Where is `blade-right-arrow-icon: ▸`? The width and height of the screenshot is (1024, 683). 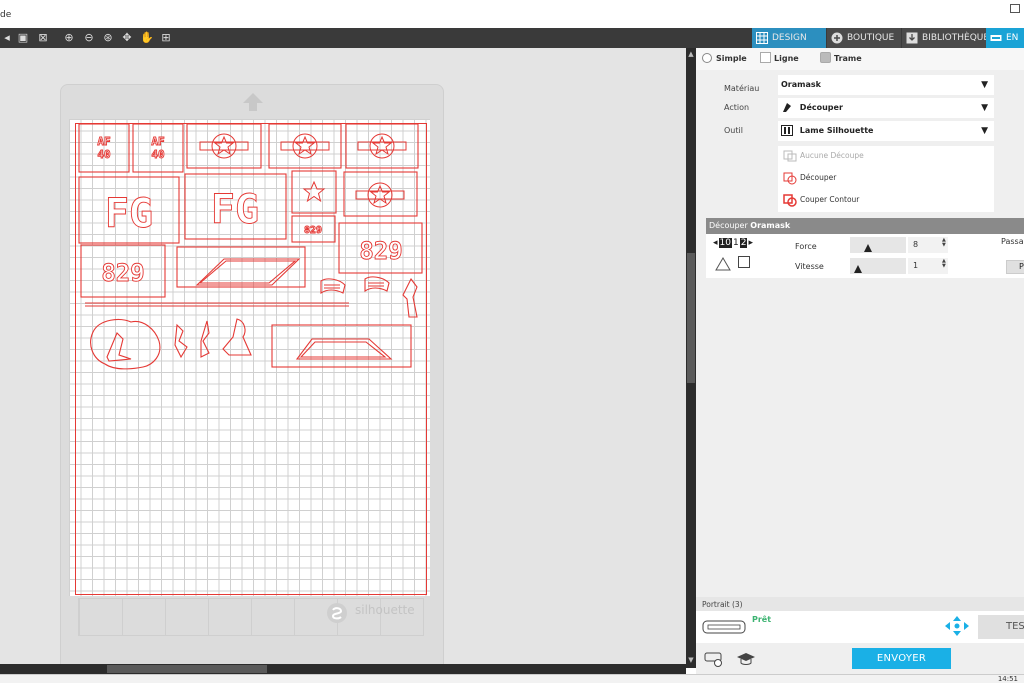
blade-right-arrow-icon: ▸ is located at coordinates (750, 243).